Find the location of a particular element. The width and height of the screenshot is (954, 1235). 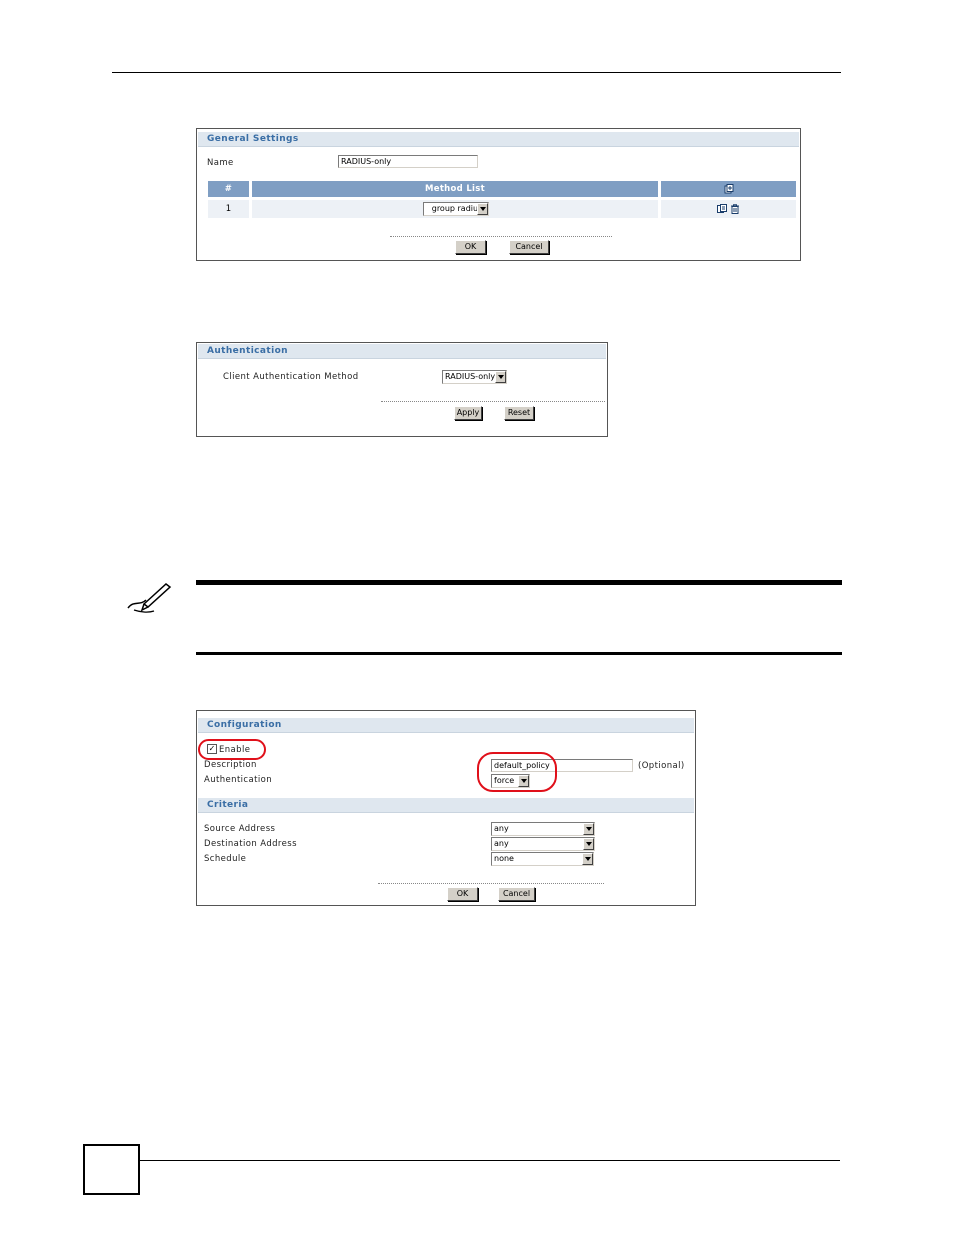

page-number-box is located at coordinates (111, 1169).